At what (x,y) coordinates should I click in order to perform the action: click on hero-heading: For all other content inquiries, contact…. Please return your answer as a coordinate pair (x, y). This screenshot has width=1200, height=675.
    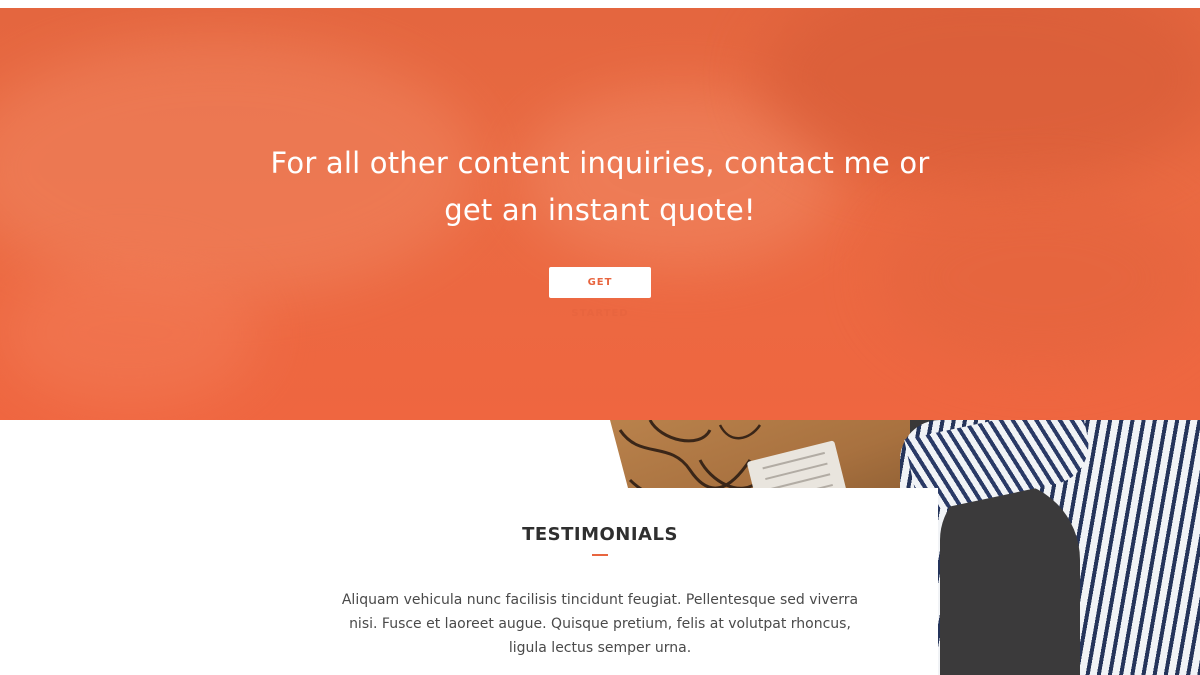
    Looking at the image, I should click on (600, 186).